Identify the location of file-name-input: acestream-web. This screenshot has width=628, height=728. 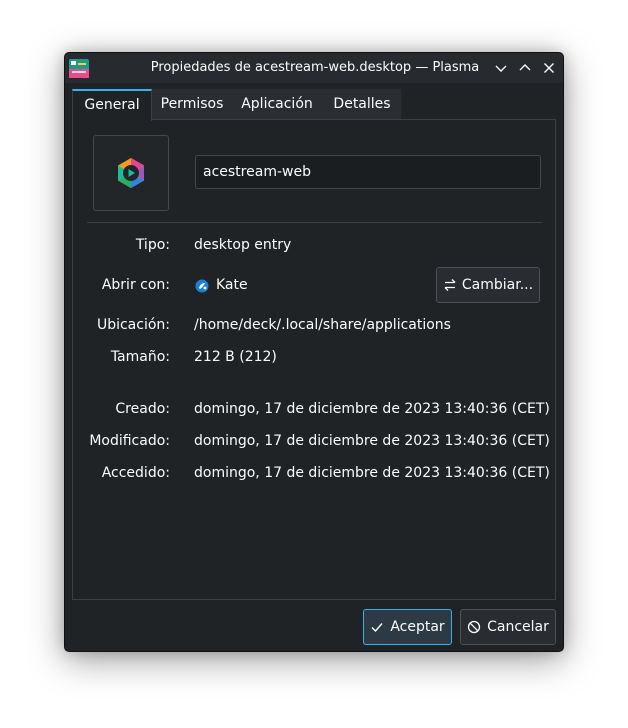
(368, 172).